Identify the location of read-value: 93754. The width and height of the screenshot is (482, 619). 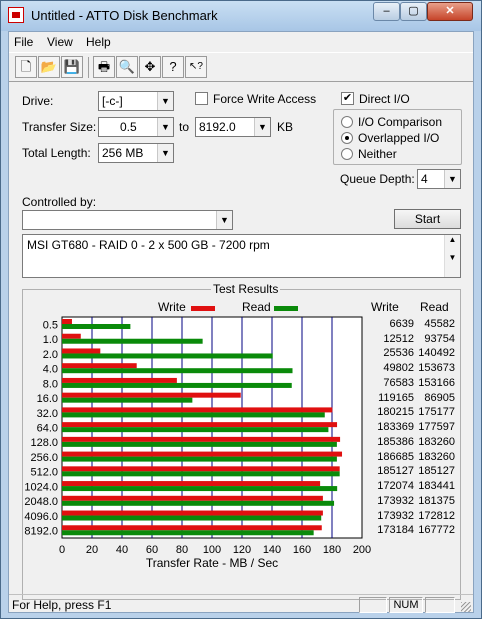
(439, 338).